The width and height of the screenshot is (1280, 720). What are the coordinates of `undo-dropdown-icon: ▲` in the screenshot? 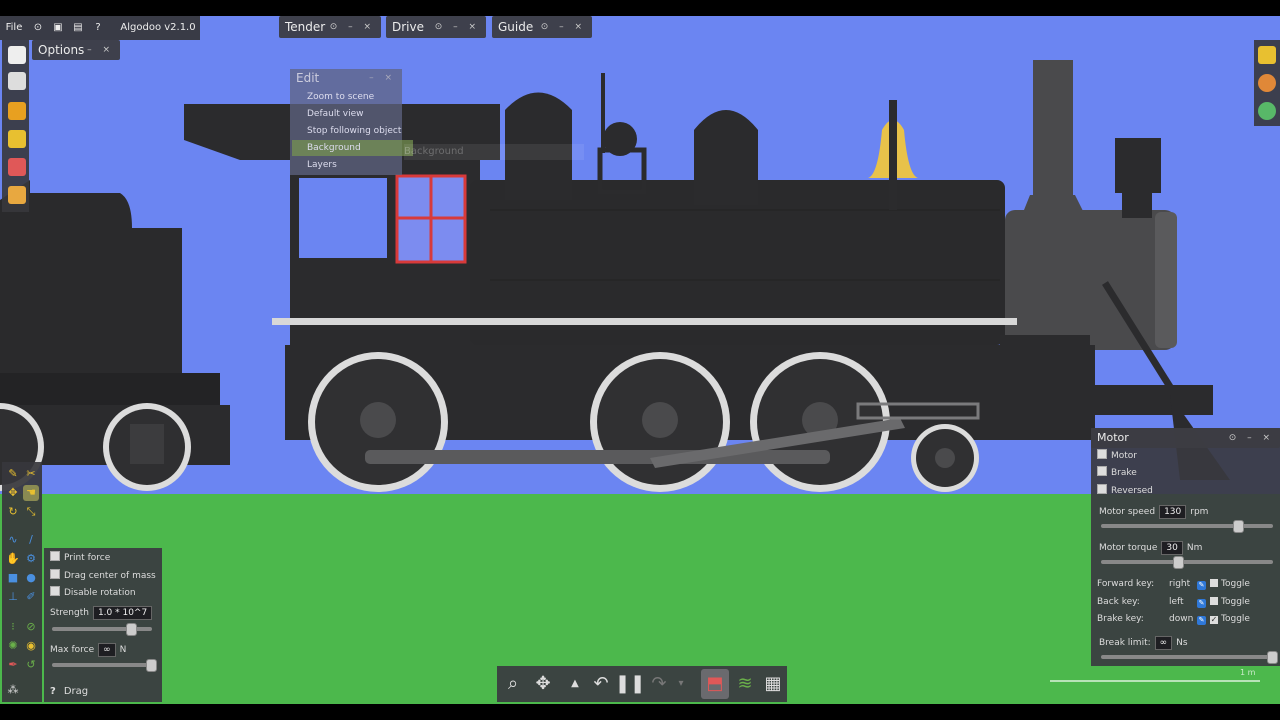 It's located at (575, 684).